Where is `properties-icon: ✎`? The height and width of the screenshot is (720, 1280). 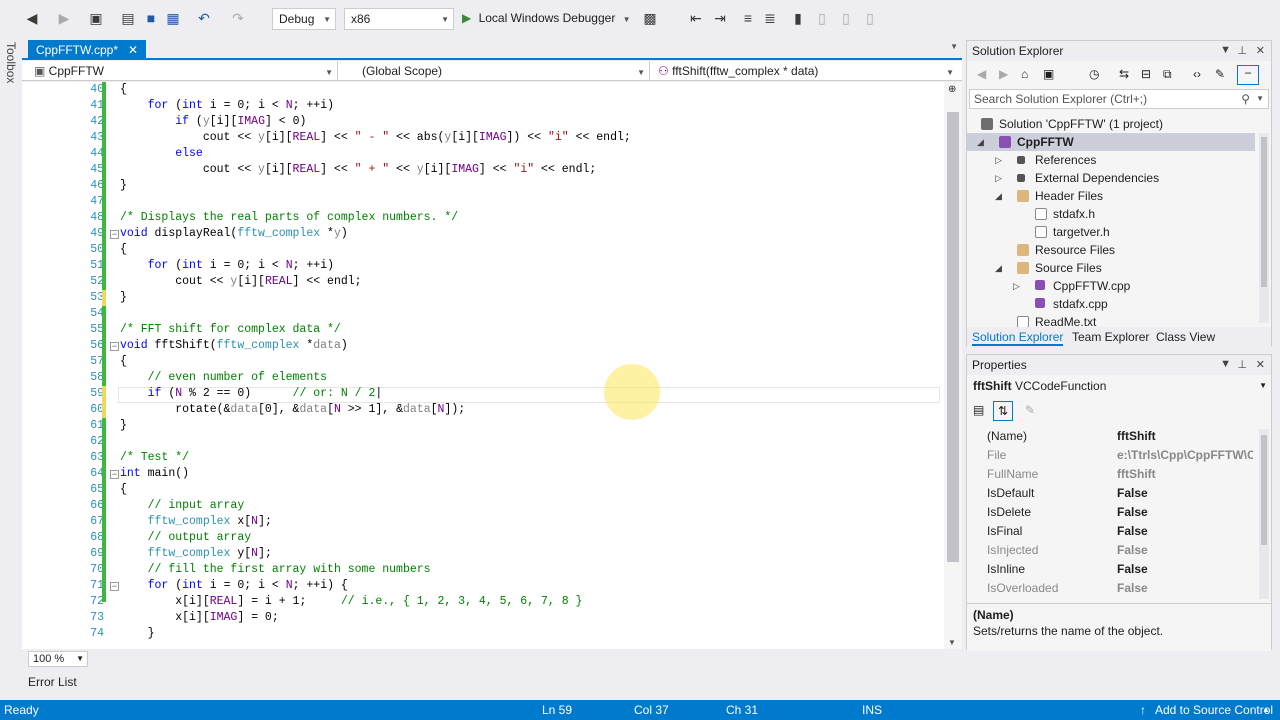 properties-icon: ✎ is located at coordinates (1220, 74).